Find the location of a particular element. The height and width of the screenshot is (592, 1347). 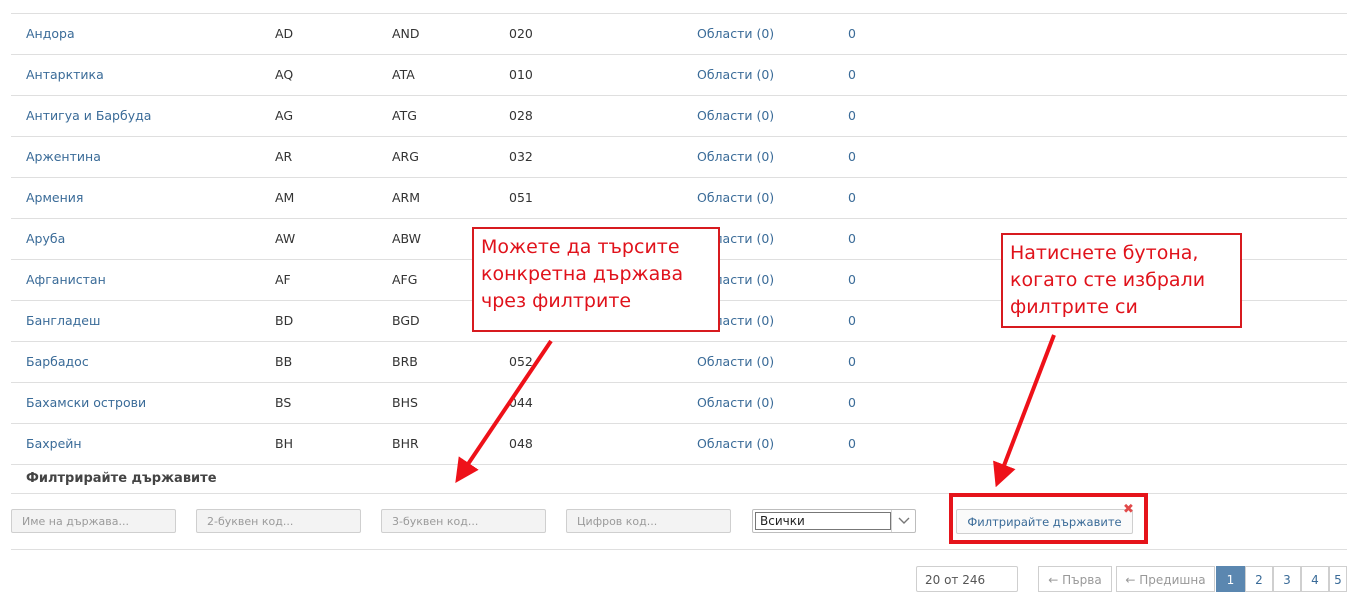

alpha2-code: BD is located at coordinates (284, 320).